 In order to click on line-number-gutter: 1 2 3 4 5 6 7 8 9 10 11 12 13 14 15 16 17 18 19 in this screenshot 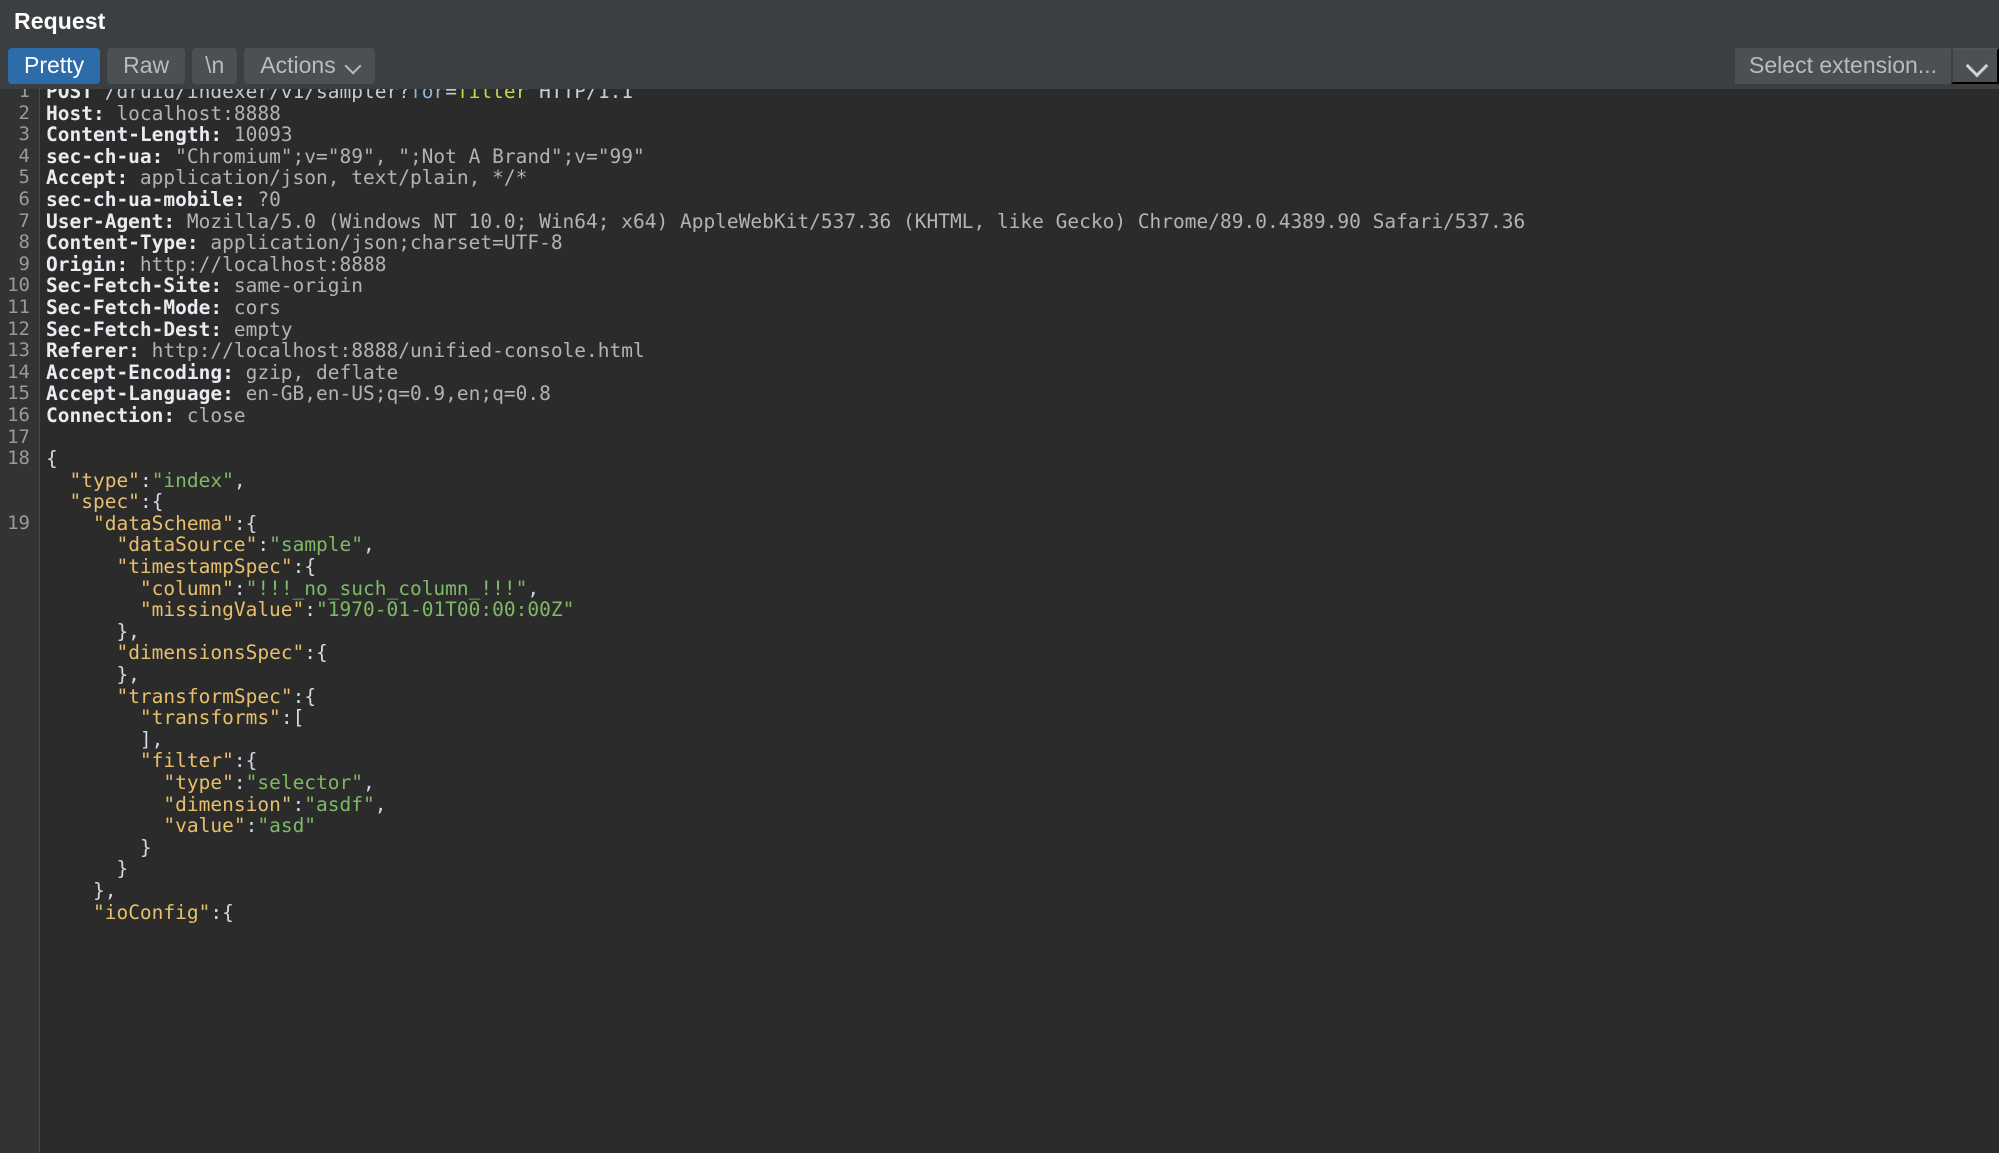, I will do `click(20, 621)`.